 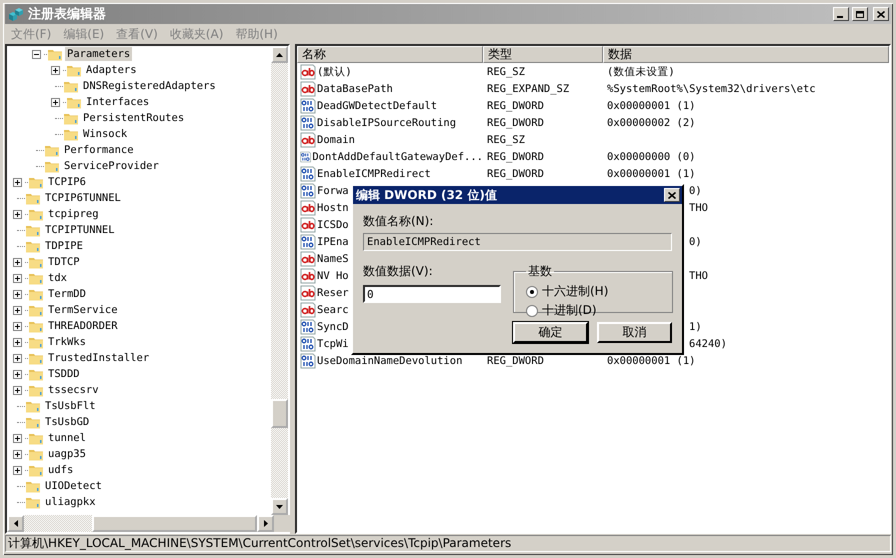 I want to click on tree-item: PersistentRoutes, so click(x=133, y=118).